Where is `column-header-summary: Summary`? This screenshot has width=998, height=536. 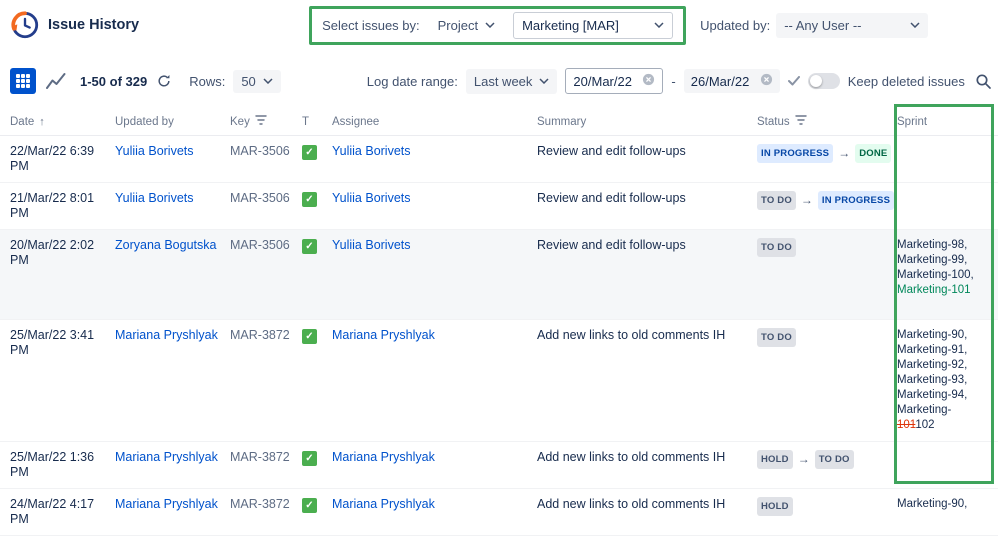
column-header-summary: Summary is located at coordinates (647, 122).